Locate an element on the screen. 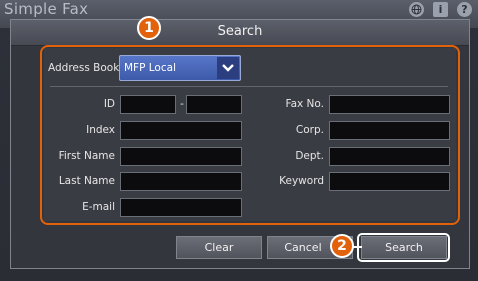 The width and height of the screenshot is (478, 281). callout-marker-2: 2 is located at coordinates (342, 246).